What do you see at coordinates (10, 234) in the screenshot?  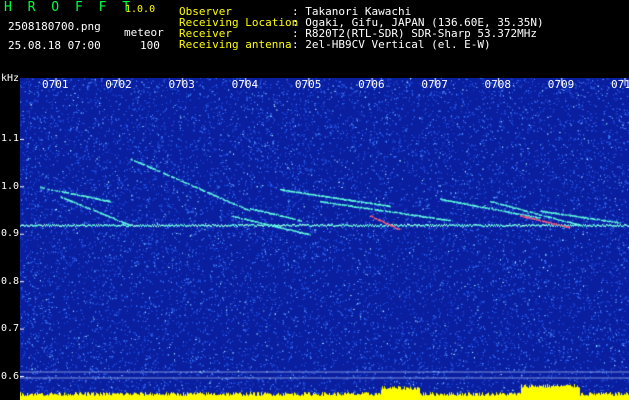 I see `y-tick-label: 0.9` at bounding box center [10, 234].